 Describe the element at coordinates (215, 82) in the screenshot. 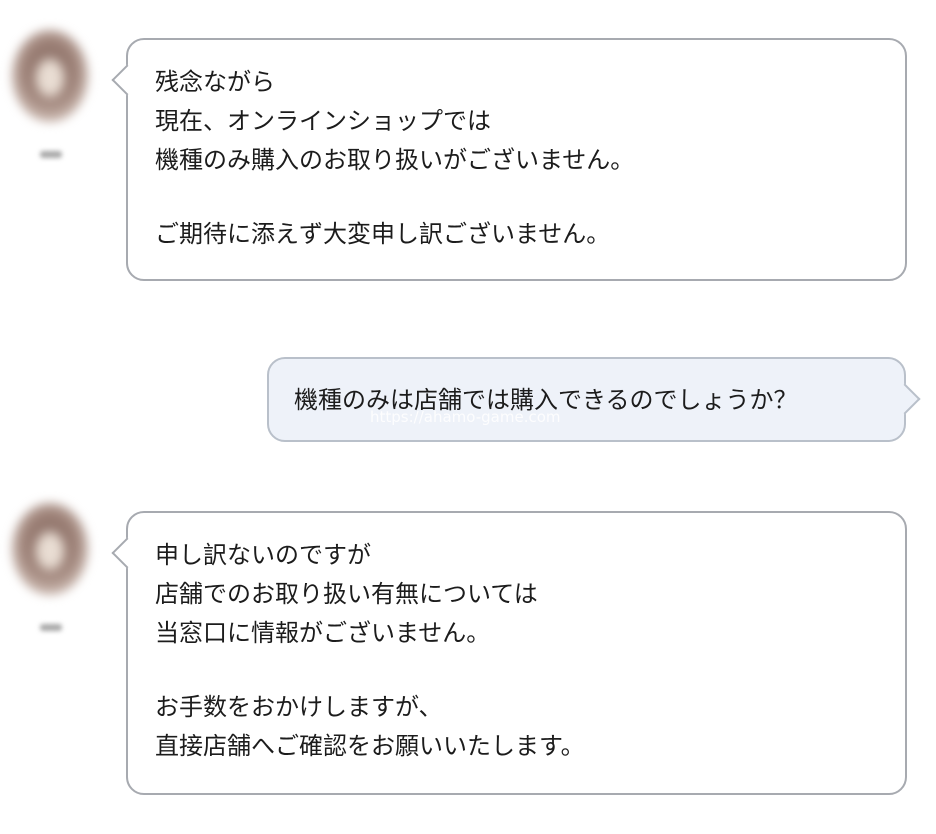

I see `message-line: 残念ながら` at that location.